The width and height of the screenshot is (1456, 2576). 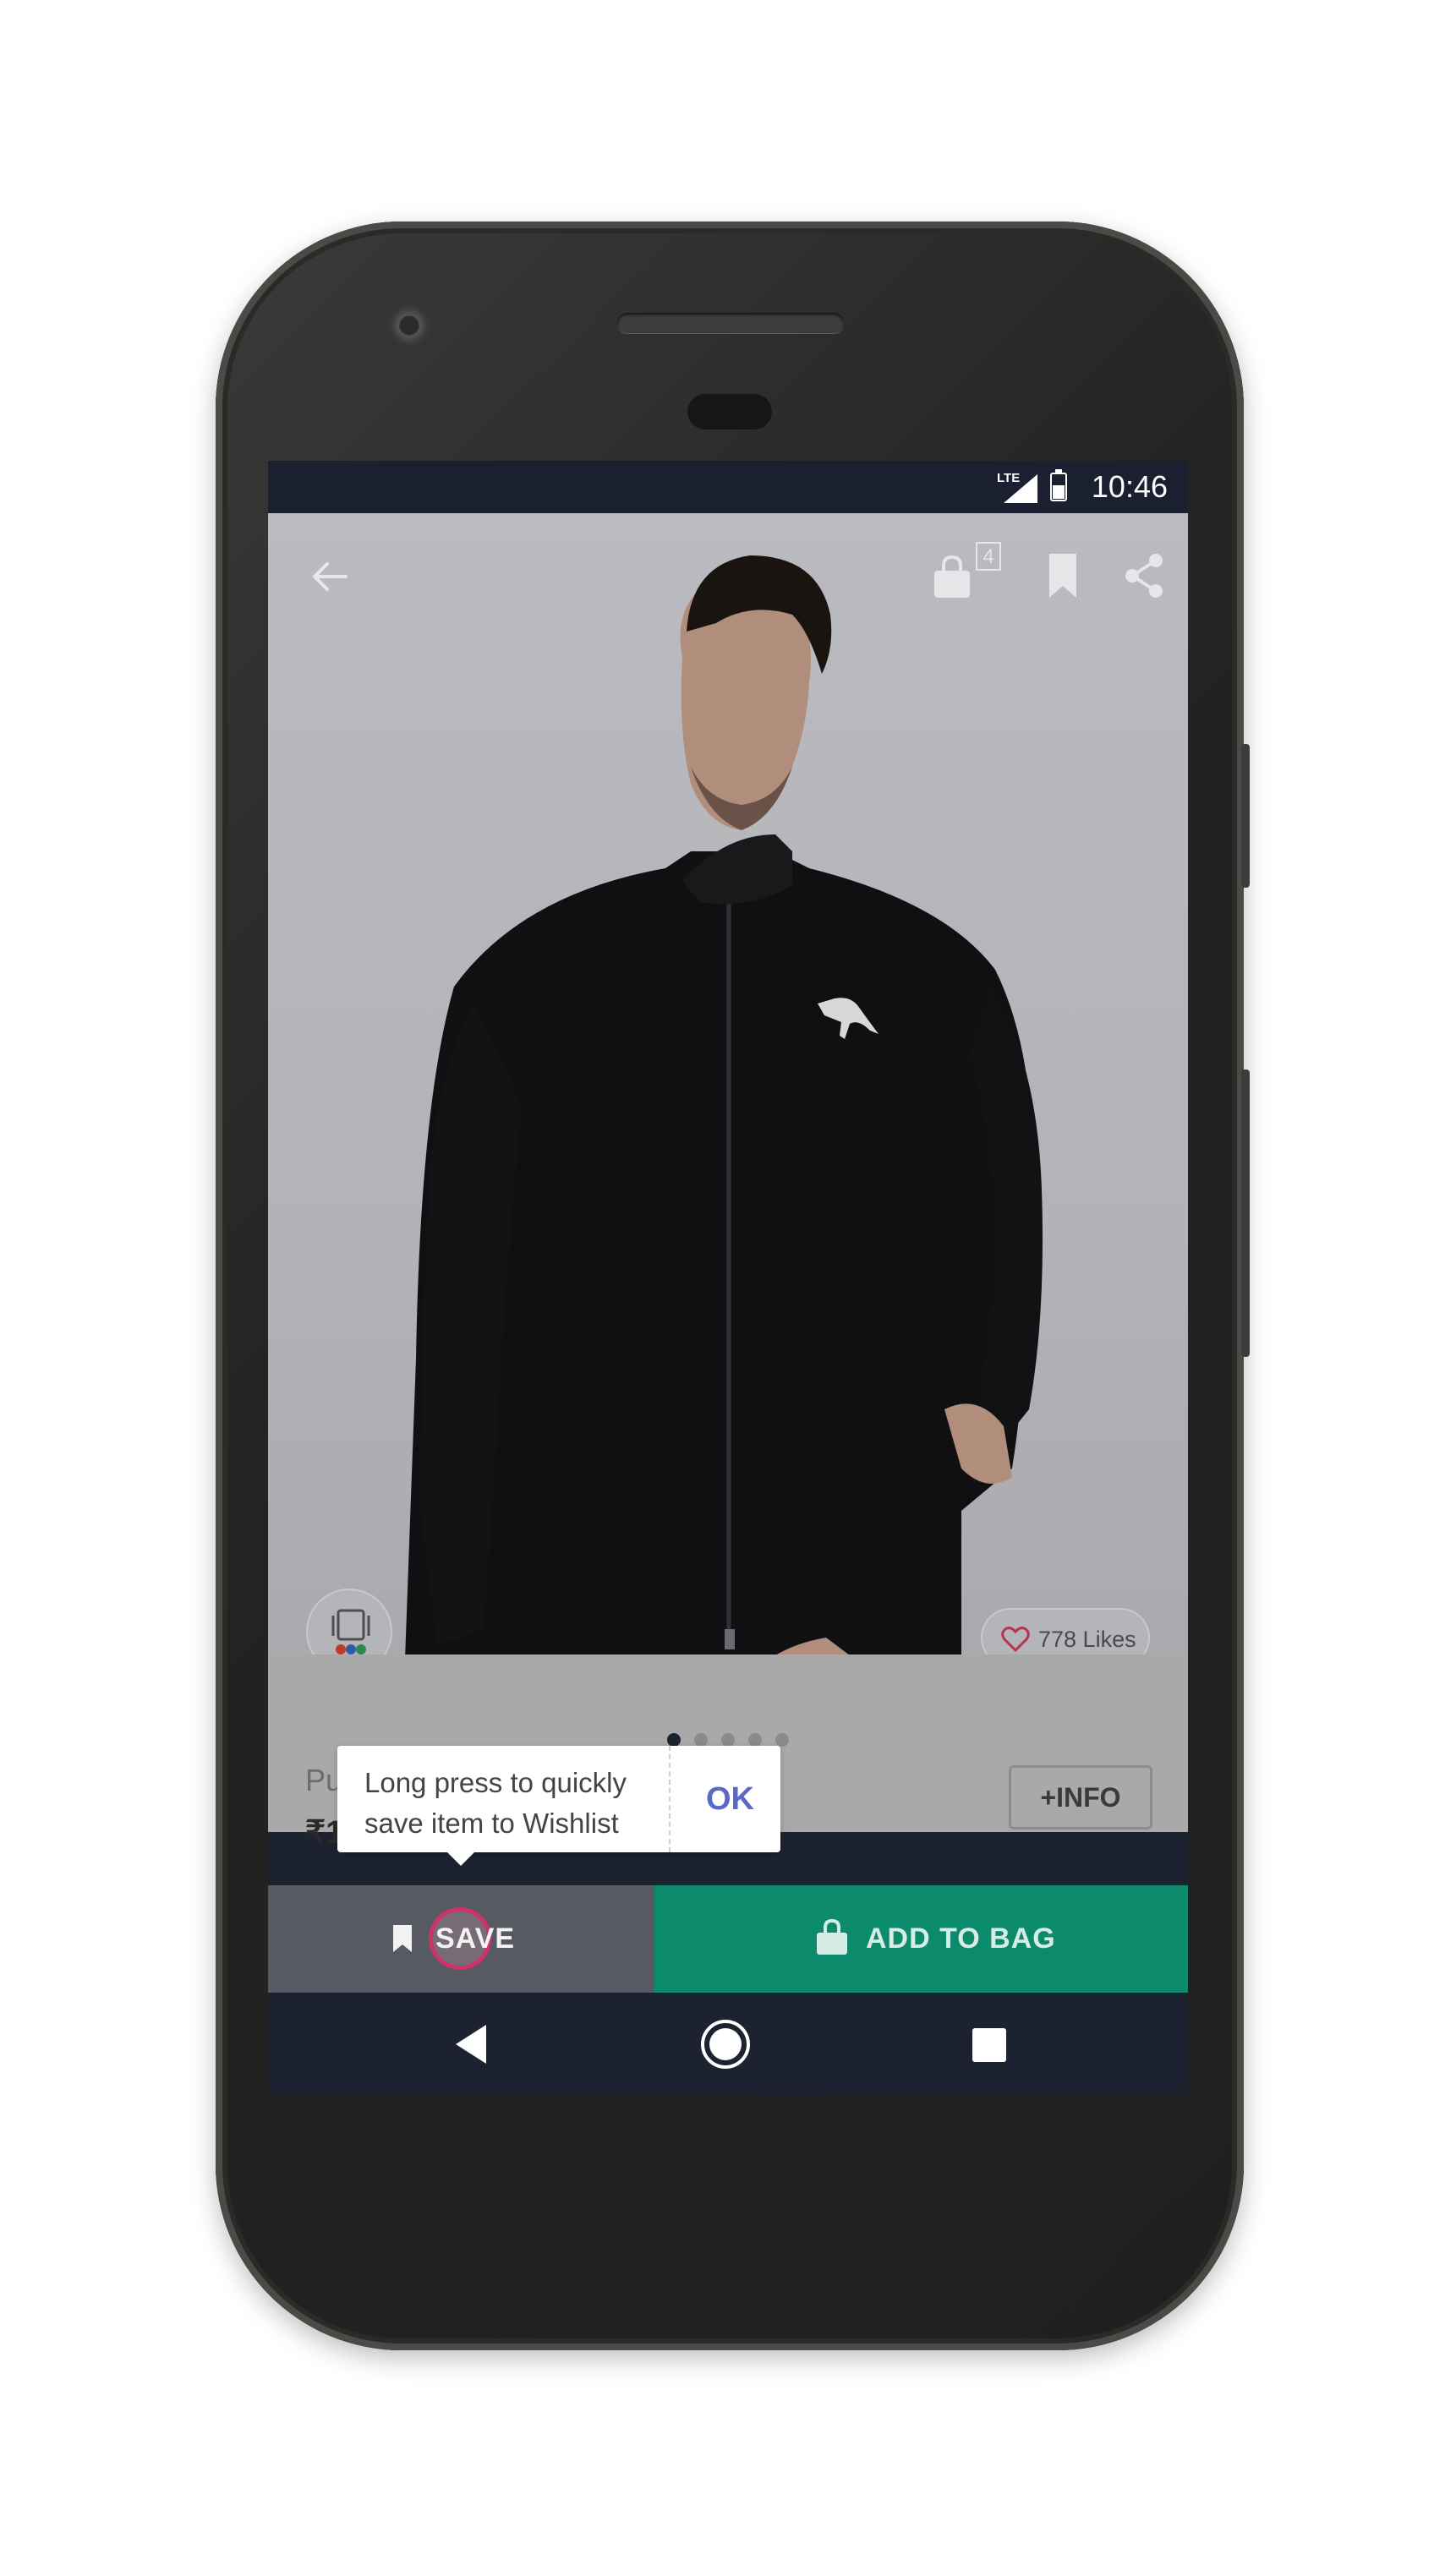 What do you see at coordinates (1016, 1639) in the screenshot?
I see `heart-icon` at bounding box center [1016, 1639].